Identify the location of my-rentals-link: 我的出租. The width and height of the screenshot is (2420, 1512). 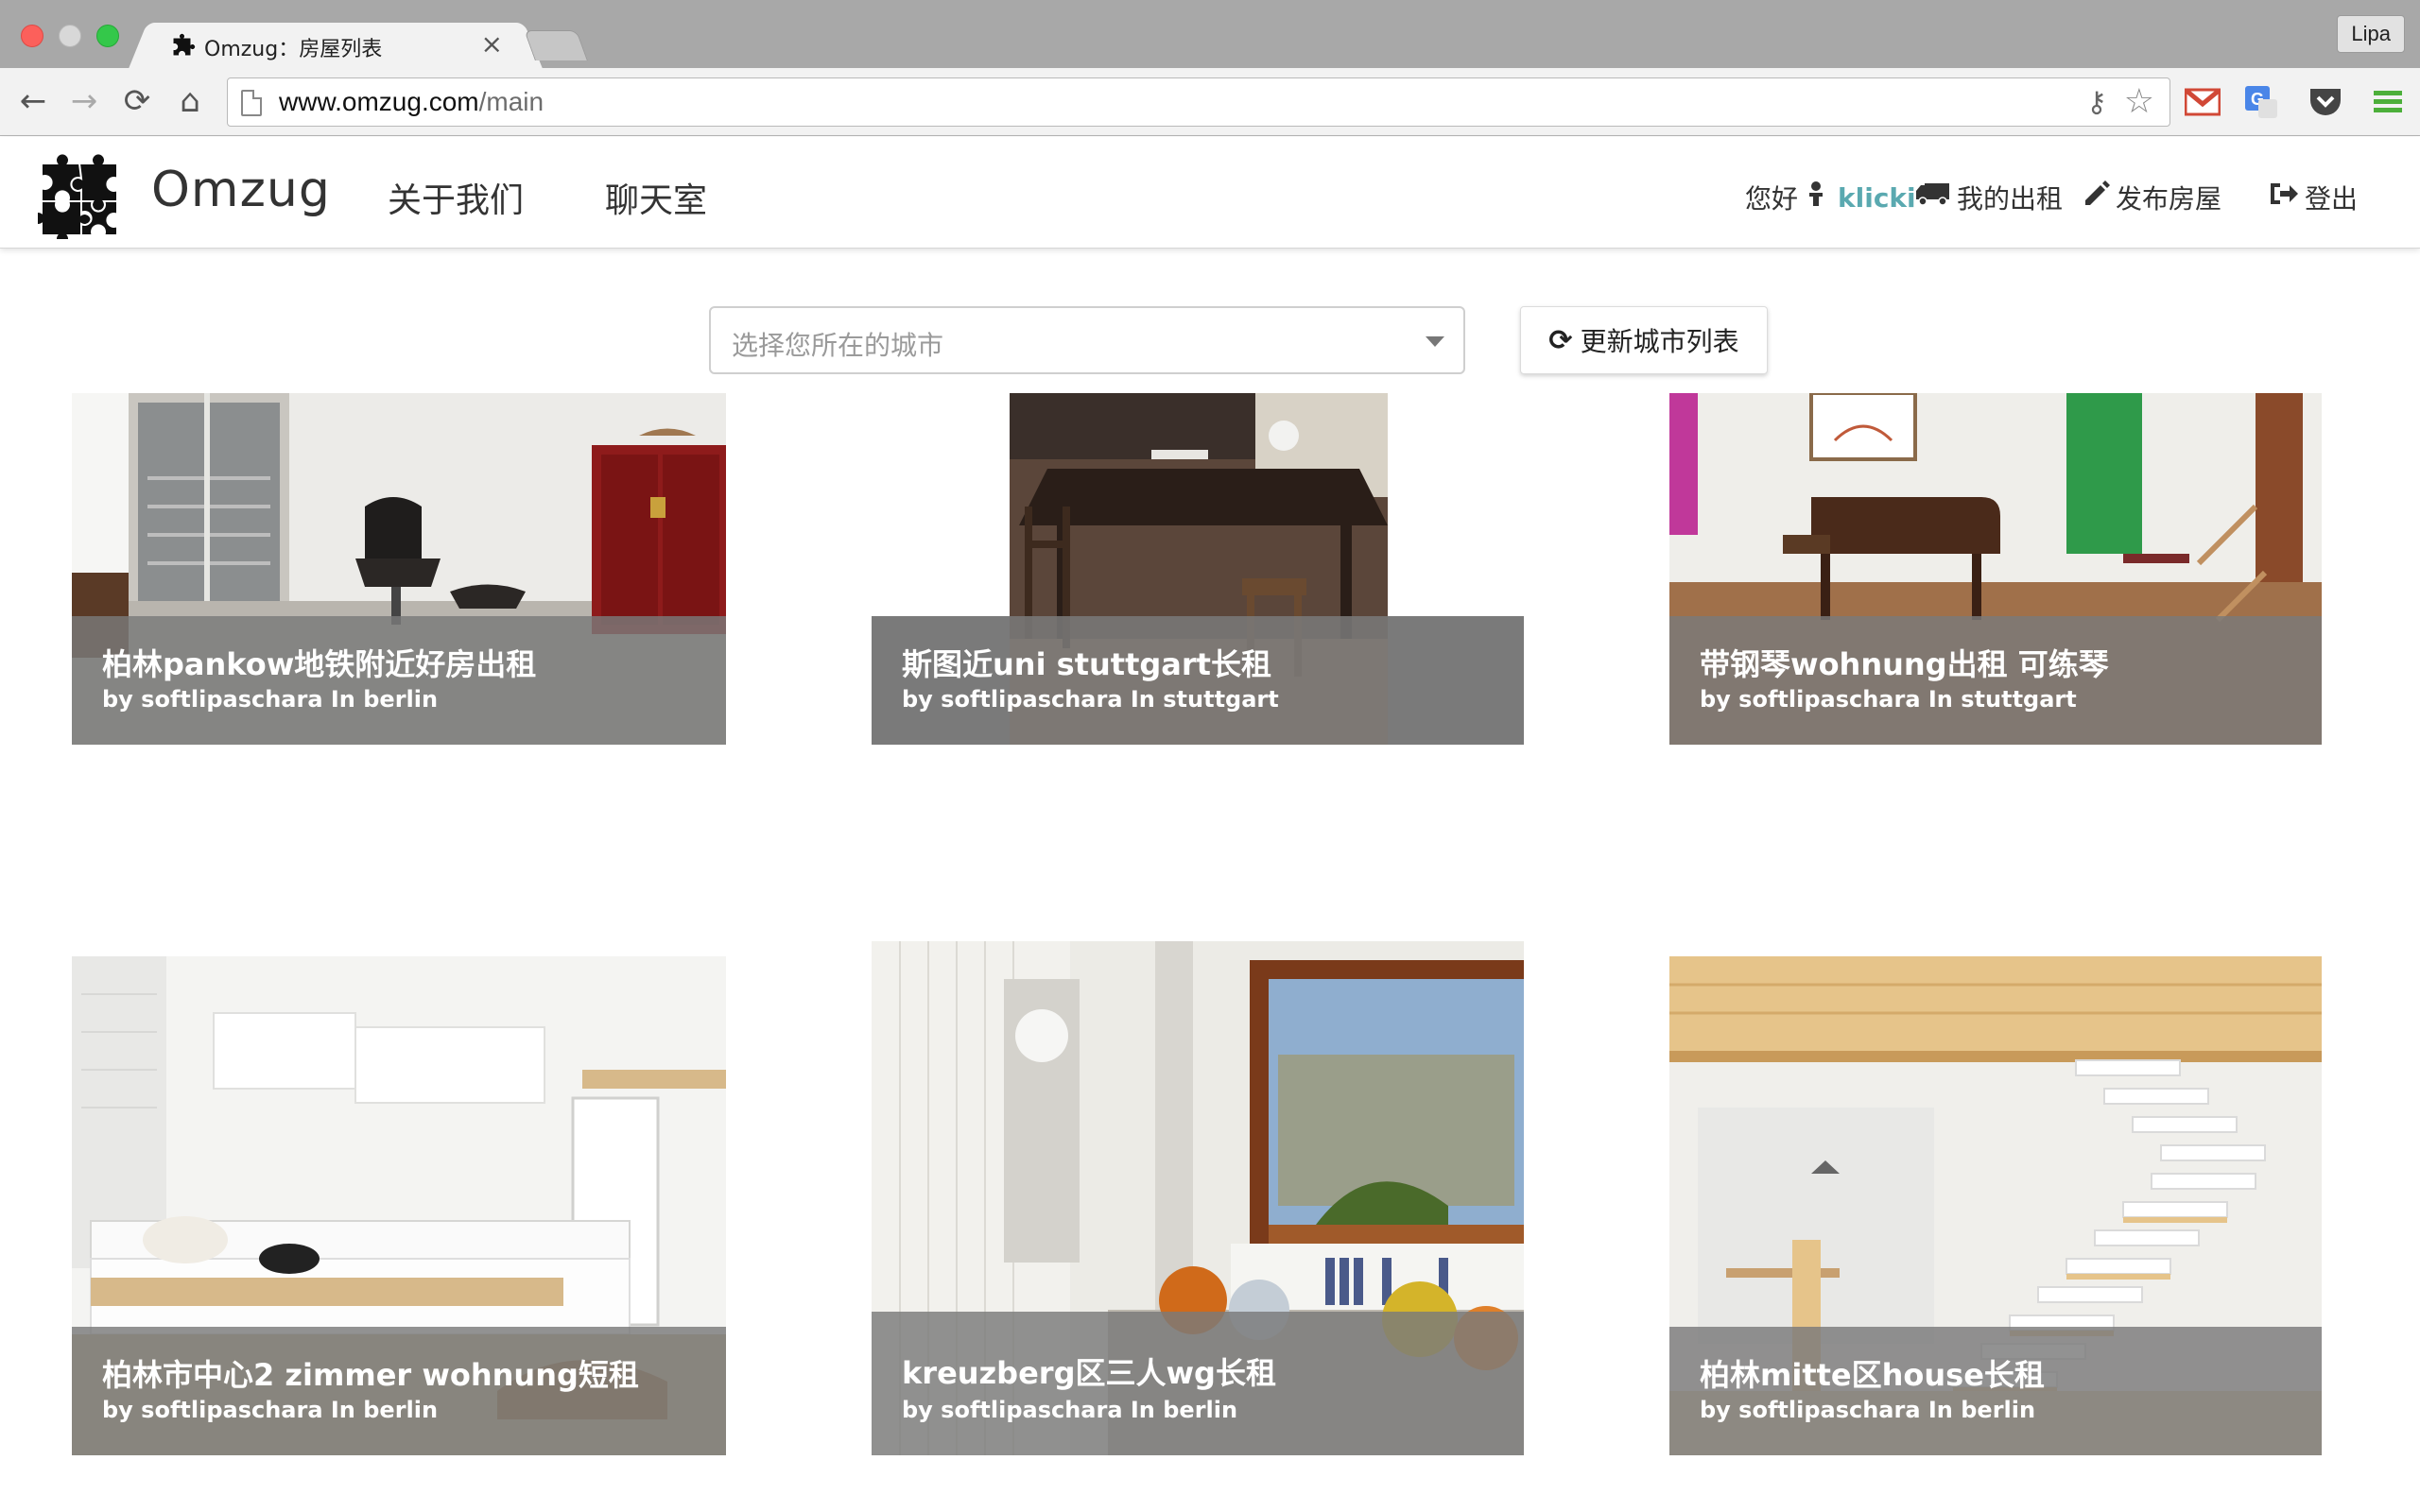
(1989, 197).